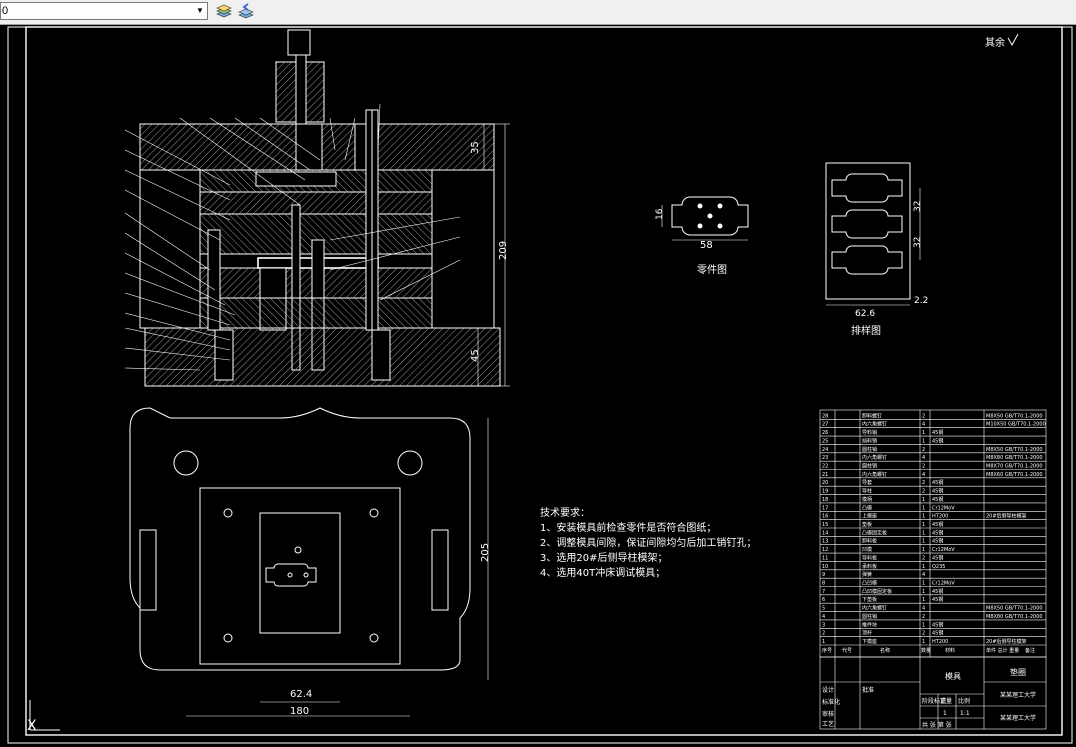  Describe the element at coordinates (246, 12) in the screenshot. I see `layer-previous-icon` at that location.